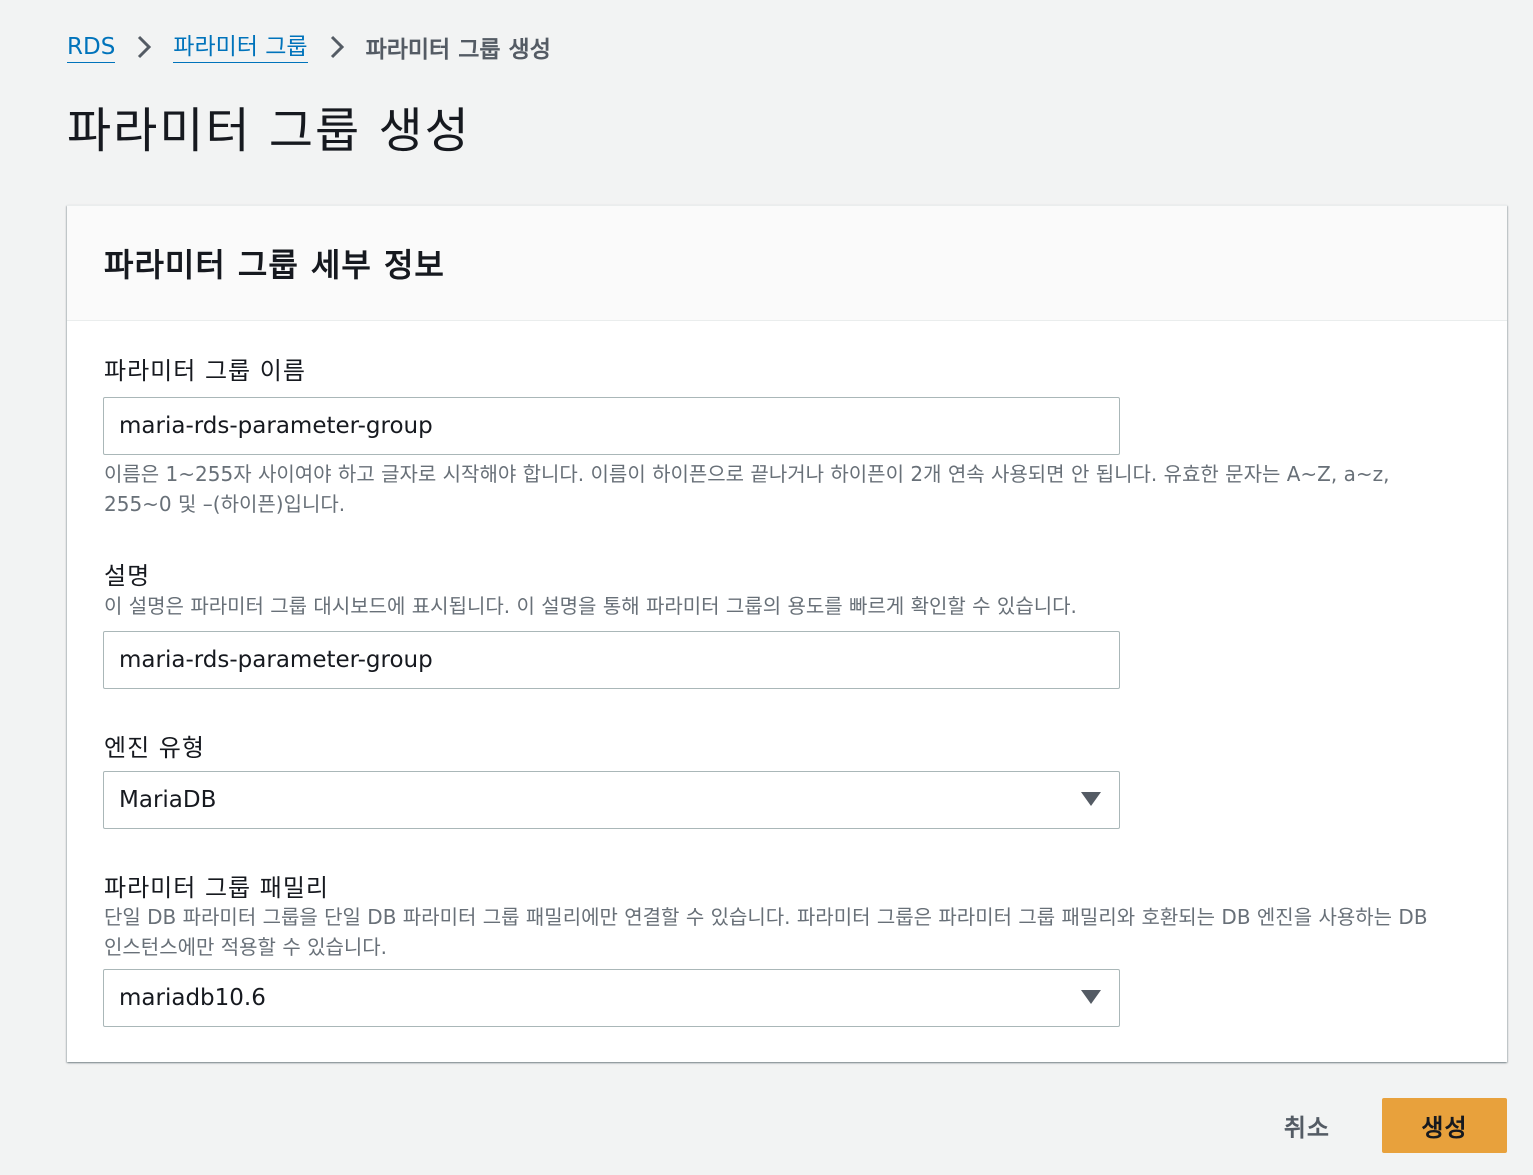 The width and height of the screenshot is (1533, 1175). I want to click on form-actions: 취소 생성, so click(1395, 1125).